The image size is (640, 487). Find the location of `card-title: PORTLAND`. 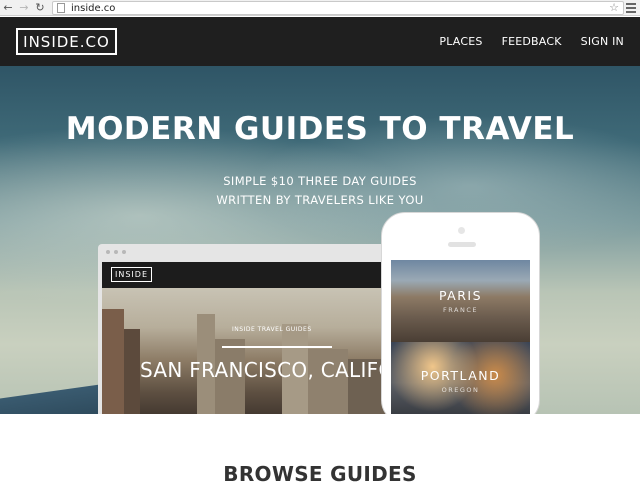

card-title: PORTLAND is located at coordinates (460, 375).